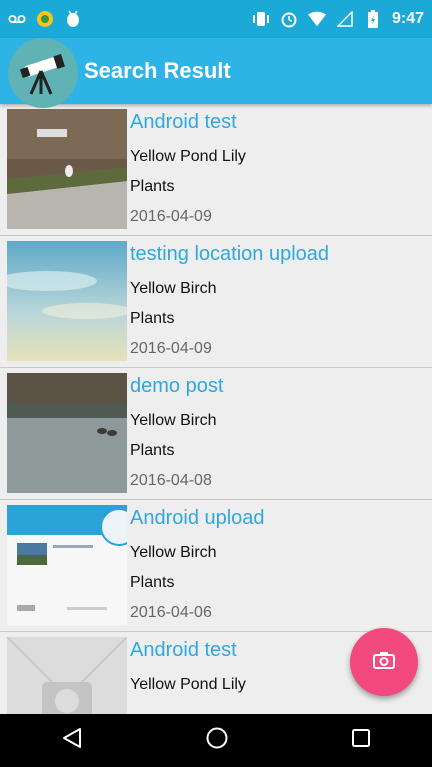  I want to click on signal-icon, so click(345, 19).